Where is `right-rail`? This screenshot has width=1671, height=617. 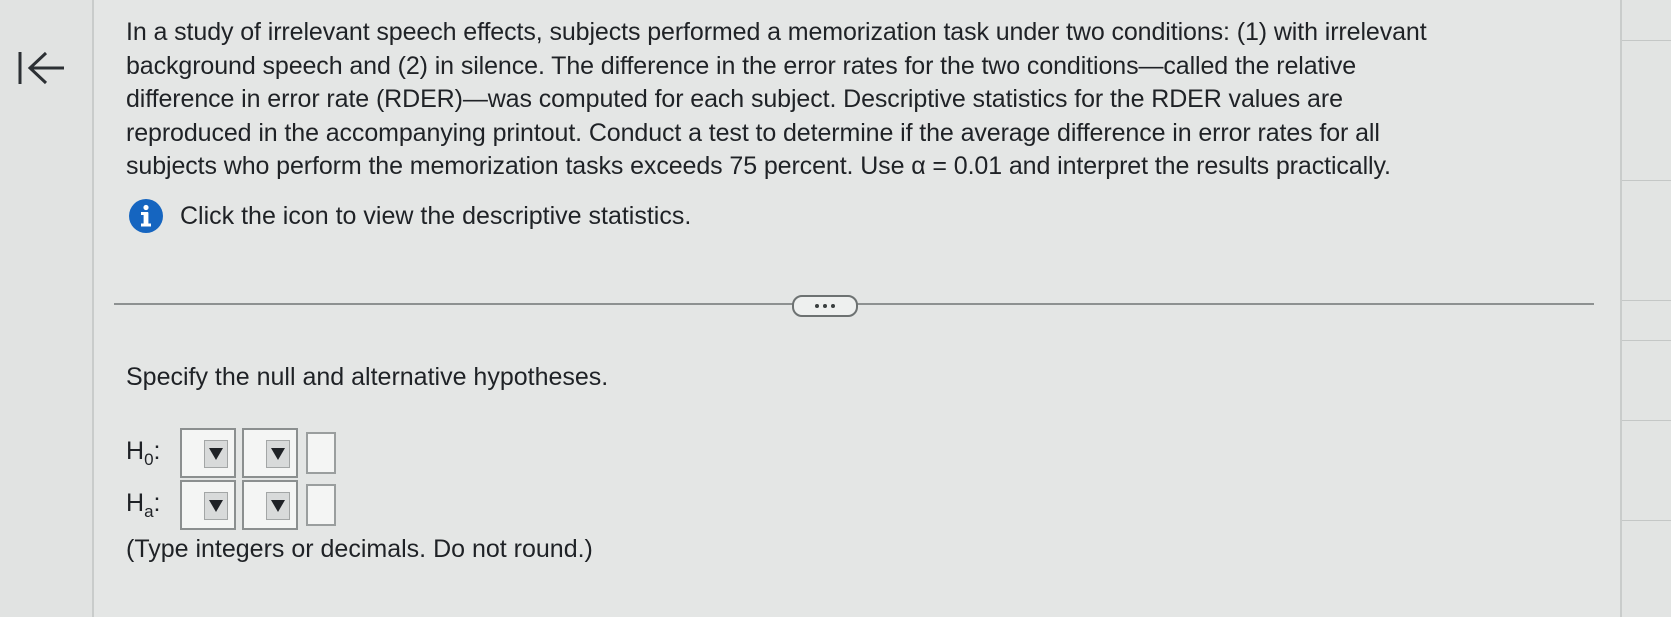 right-rail is located at coordinates (1645, 308).